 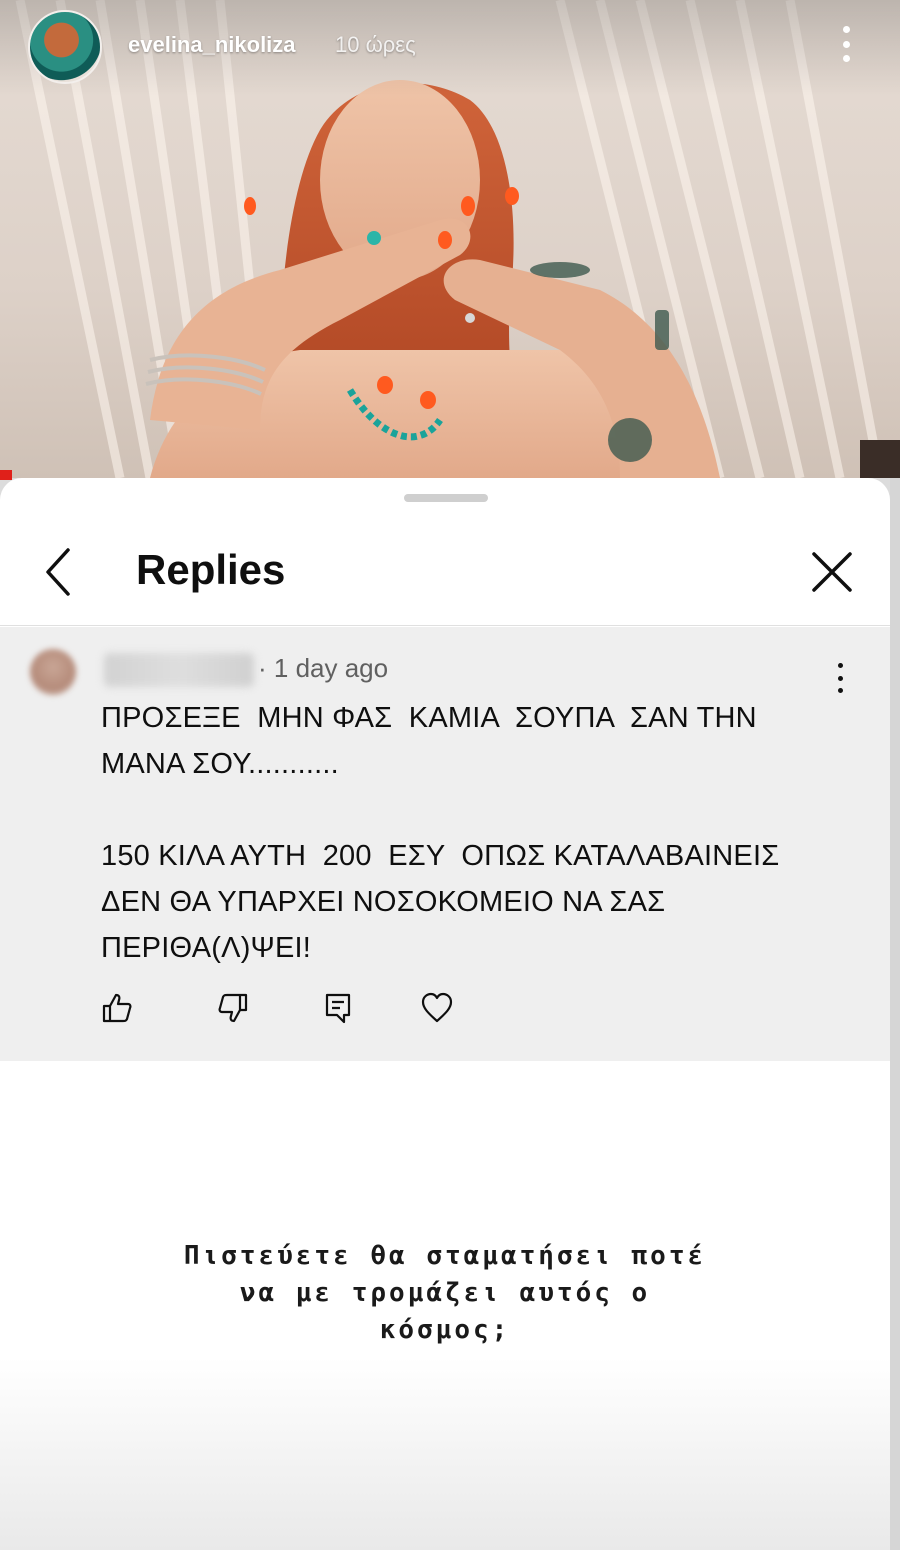 I want to click on comment-time: · 1 day ago, so click(x=323, y=668).